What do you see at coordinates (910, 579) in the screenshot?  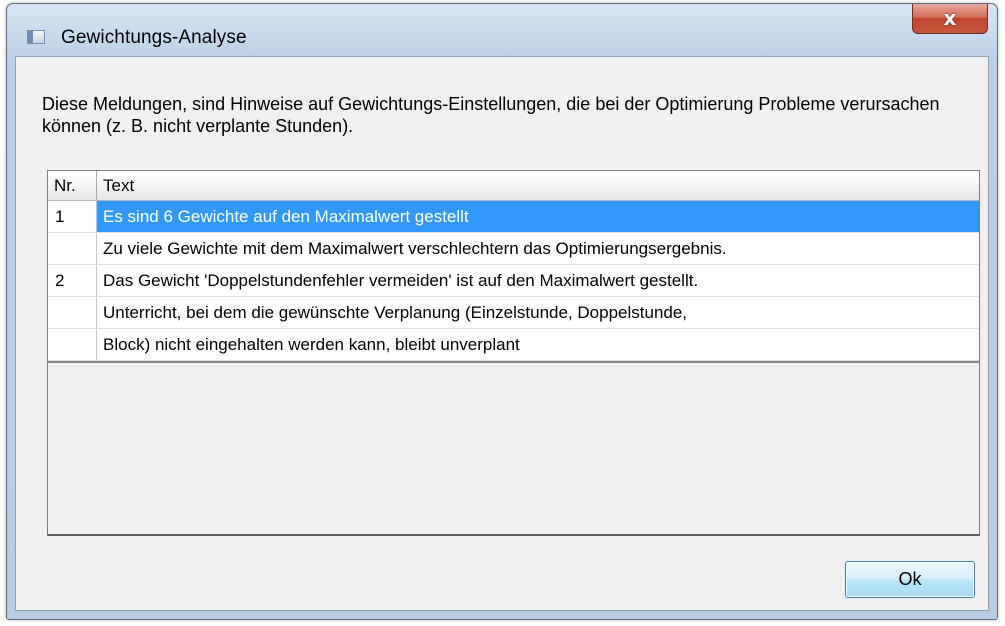 I see `ok-button: Ok` at bounding box center [910, 579].